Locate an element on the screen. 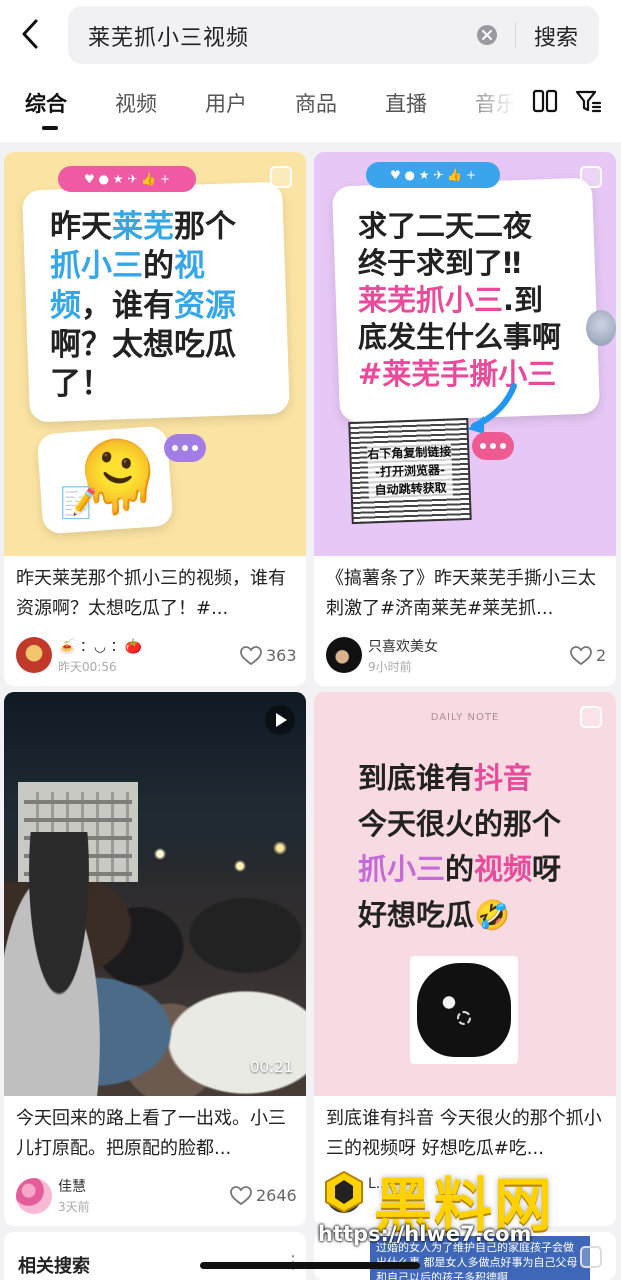  cat-photo is located at coordinates (464, 1010).